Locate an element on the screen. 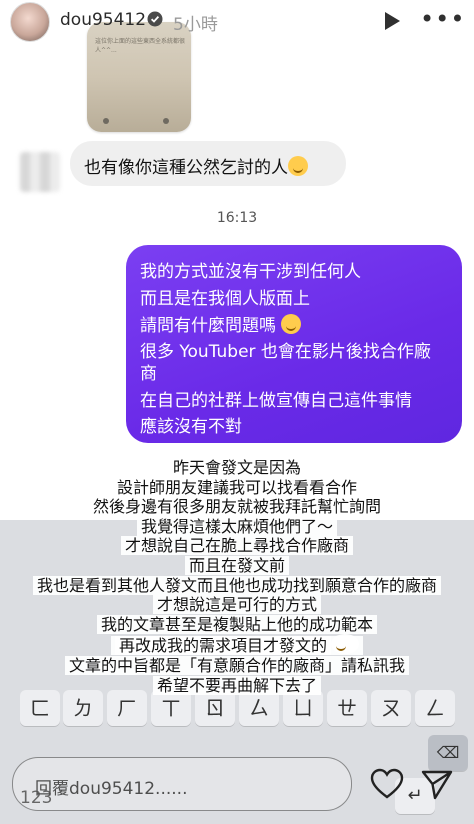  keyboard-key: ㄖ is located at coordinates (215, 708).